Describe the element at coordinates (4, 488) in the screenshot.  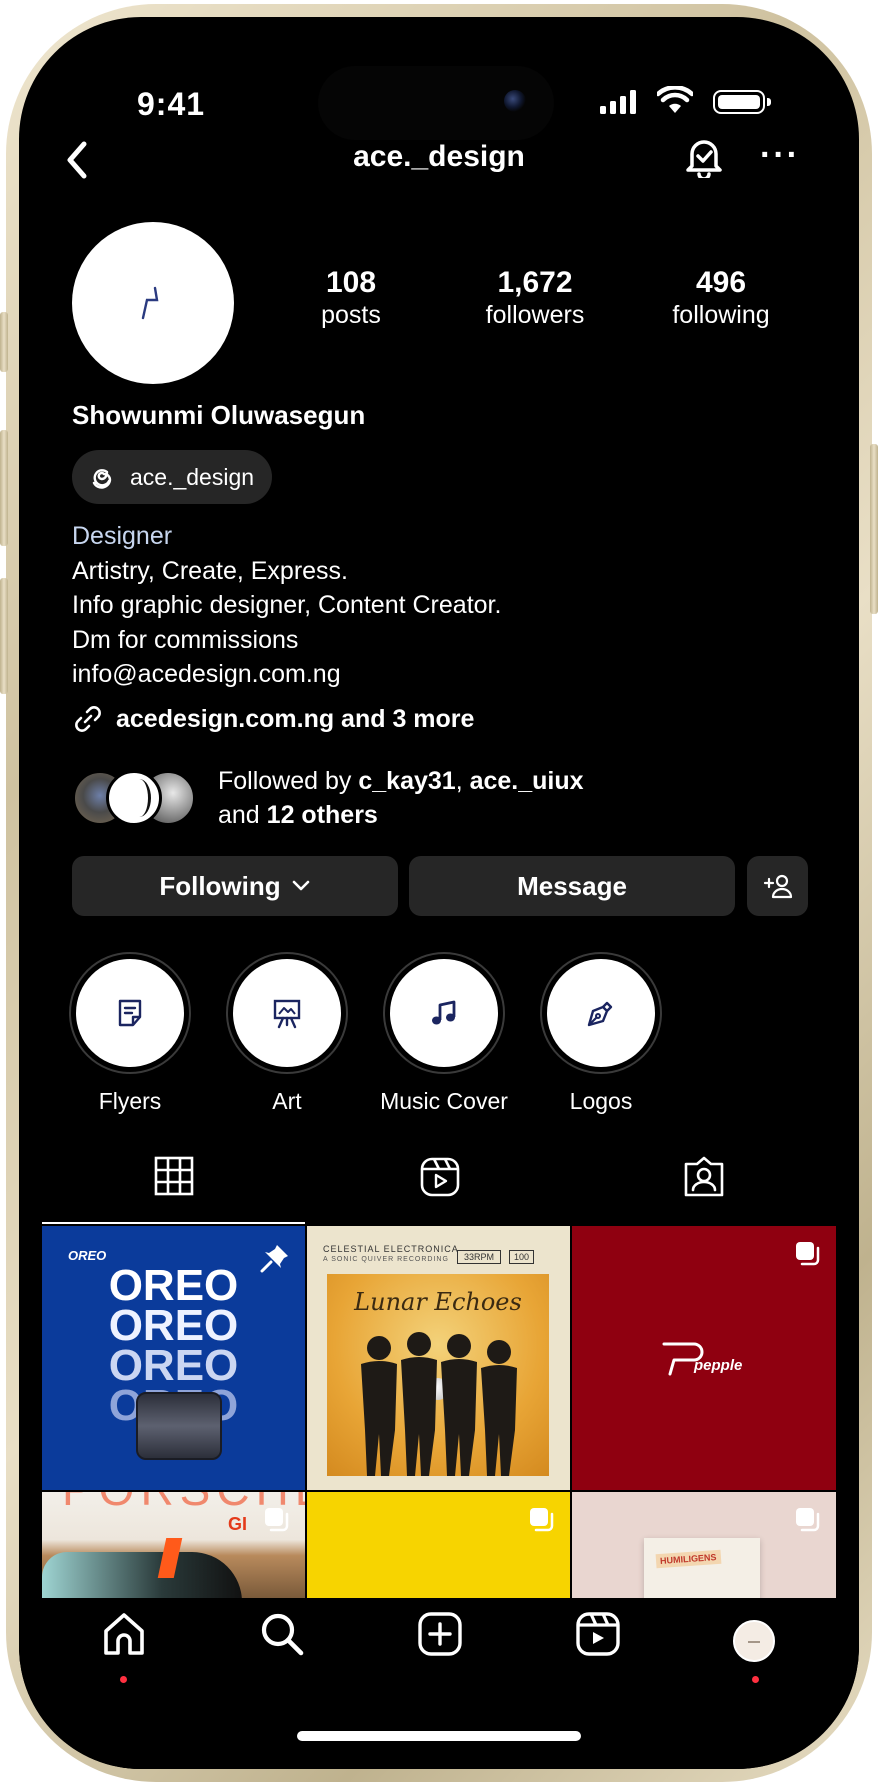
I see `volume-up-button` at that location.